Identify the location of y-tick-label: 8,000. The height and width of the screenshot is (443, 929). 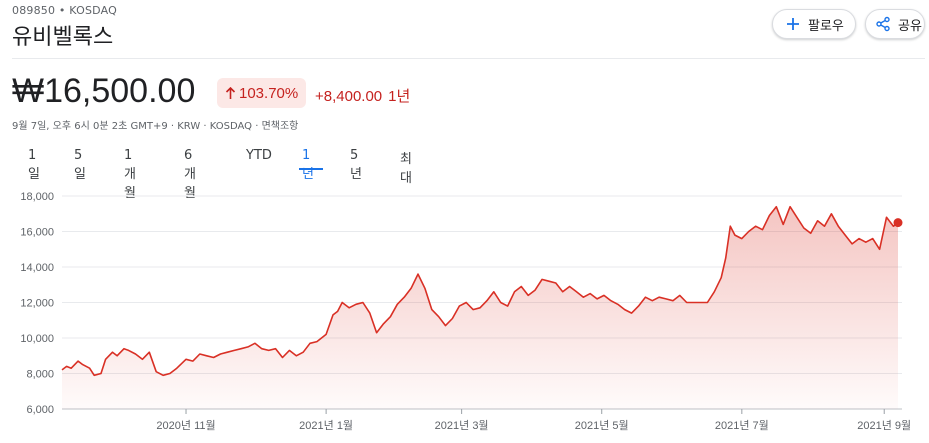
(40, 375).